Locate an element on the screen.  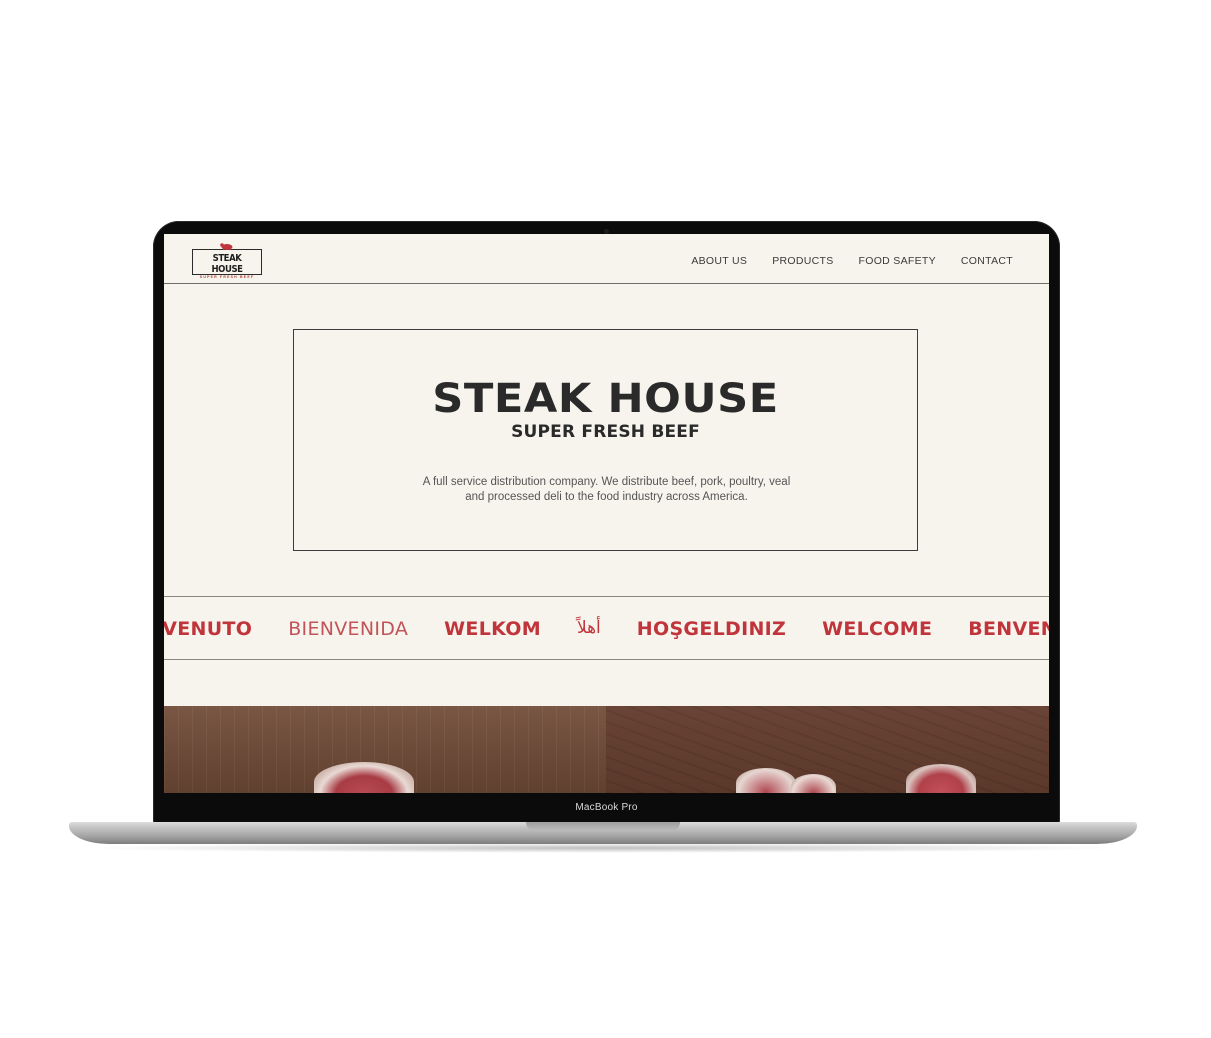
meat-photo-right is located at coordinates (827, 749).